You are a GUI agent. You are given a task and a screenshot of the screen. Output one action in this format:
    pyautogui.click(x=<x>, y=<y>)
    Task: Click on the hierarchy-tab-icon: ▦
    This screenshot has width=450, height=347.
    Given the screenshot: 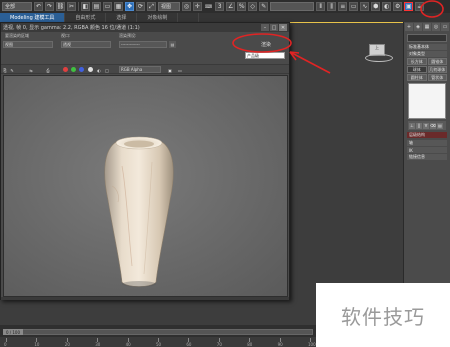 What is the action you would take?
    pyautogui.click(x=427, y=27)
    